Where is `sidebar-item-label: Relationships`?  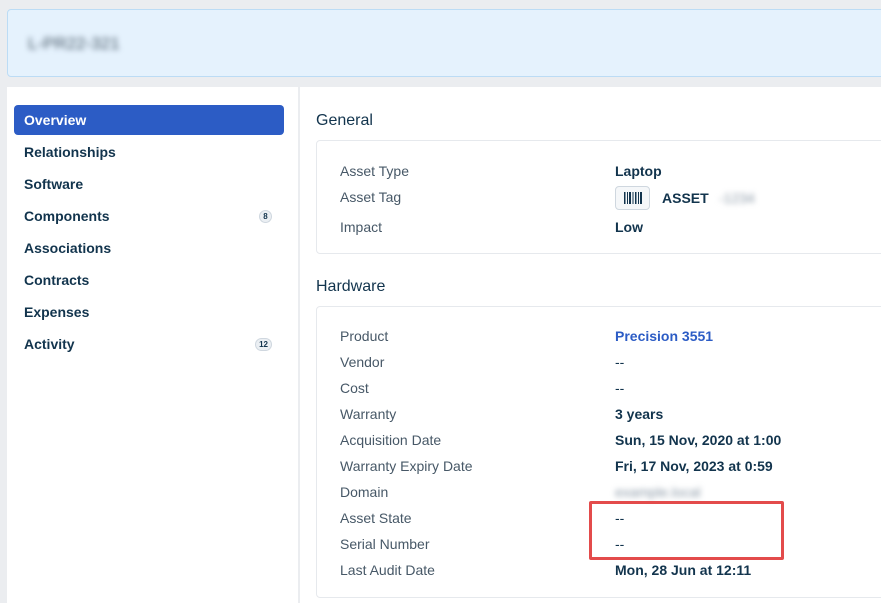
sidebar-item-label: Relationships is located at coordinates (70, 152).